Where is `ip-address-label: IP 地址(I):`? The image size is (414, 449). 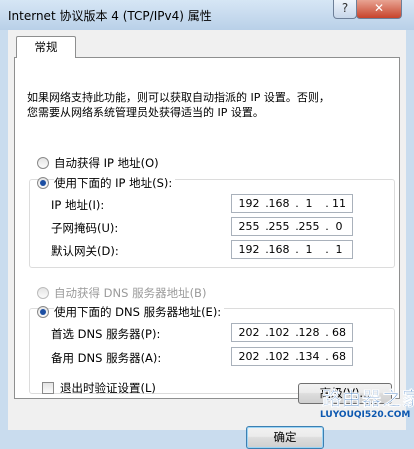
ip-address-label: IP 地址(I): is located at coordinates (78, 205).